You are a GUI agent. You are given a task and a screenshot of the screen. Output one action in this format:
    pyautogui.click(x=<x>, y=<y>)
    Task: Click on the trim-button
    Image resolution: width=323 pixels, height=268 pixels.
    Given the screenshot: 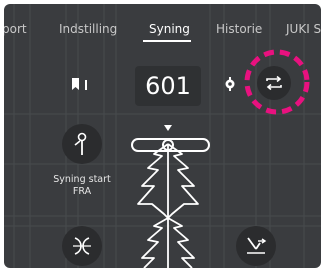 What is the action you would take?
    pyautogui.click(x=256, y=246)
    